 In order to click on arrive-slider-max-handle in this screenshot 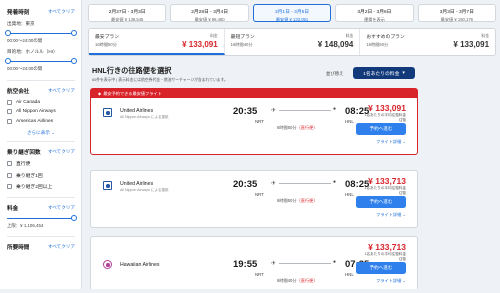, I will do `click(74, 61)`.